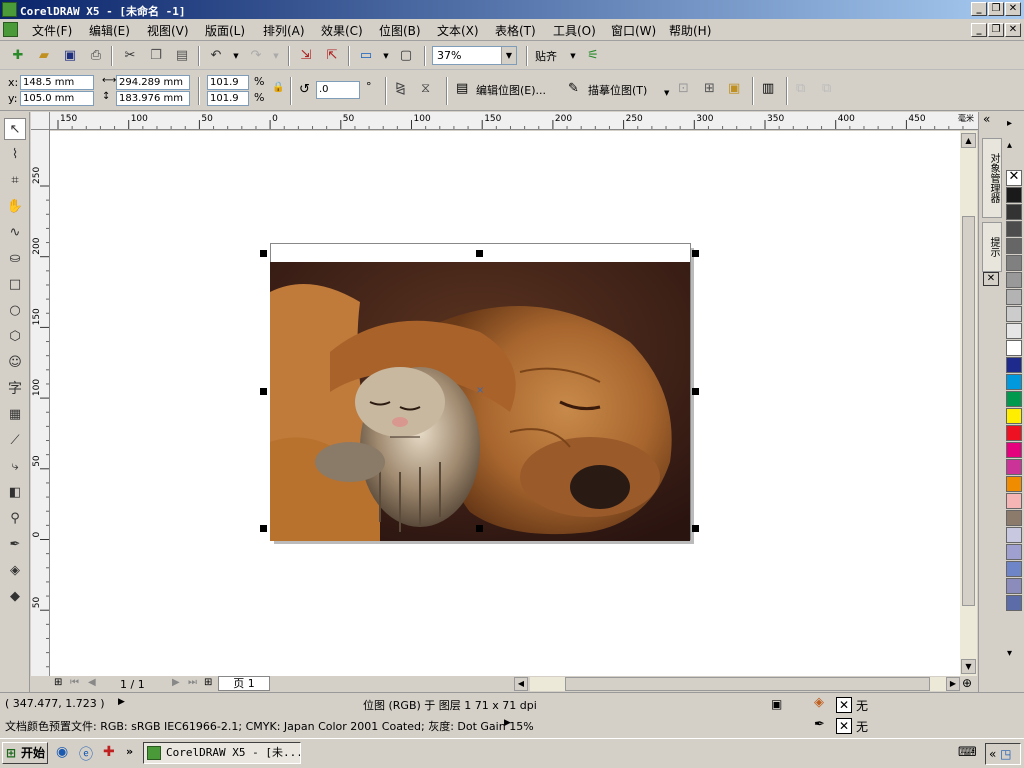  What do you see at coordinates (182, 56) in the screenshot?
I see `paste-icon: ▤` at bounding box center [182, 56].